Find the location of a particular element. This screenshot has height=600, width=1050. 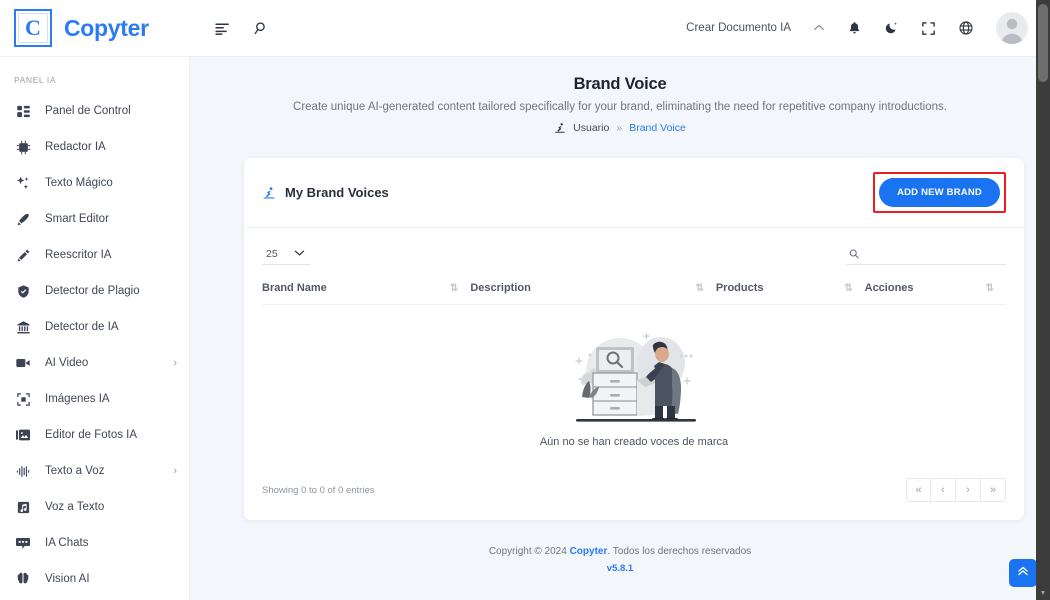

align-left-icon is located at coordinates (222, 28).